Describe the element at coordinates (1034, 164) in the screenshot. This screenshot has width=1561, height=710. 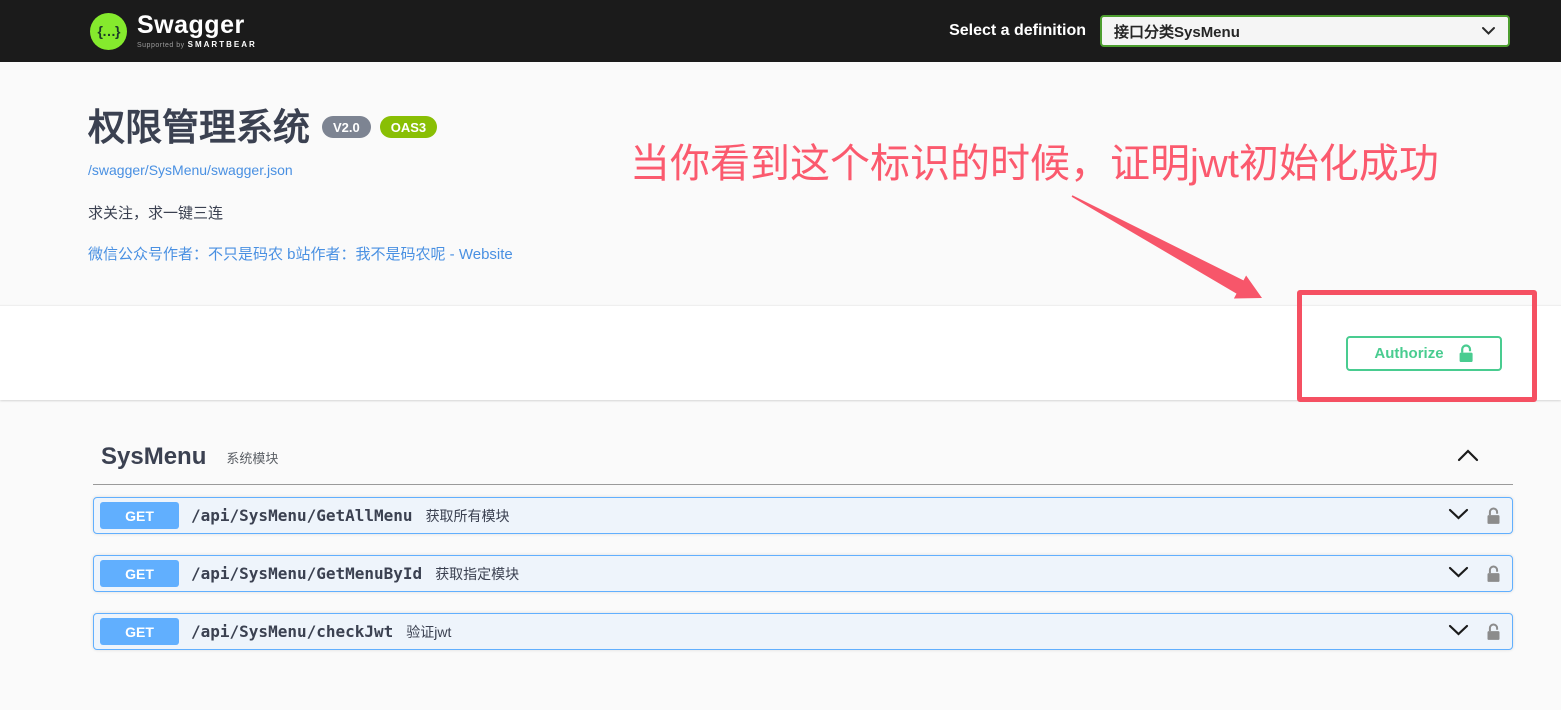
I see `jwt-annotation-text: 当你看到这个标识的时候，证明jwt初始化成功` at that location.